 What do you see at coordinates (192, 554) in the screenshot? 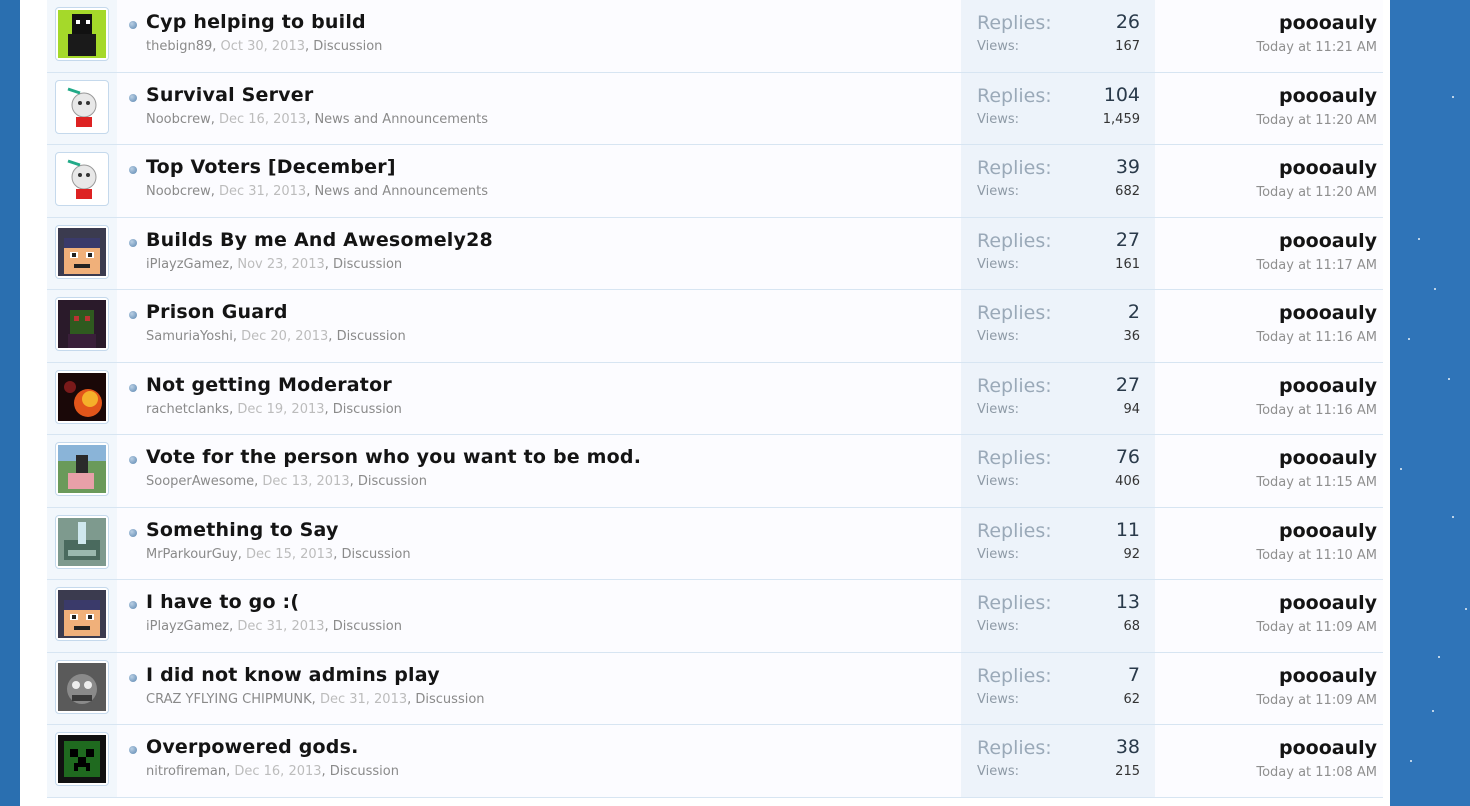
I see `thread-author-link: MrParkourGuy` at bounding box center [192, 554].